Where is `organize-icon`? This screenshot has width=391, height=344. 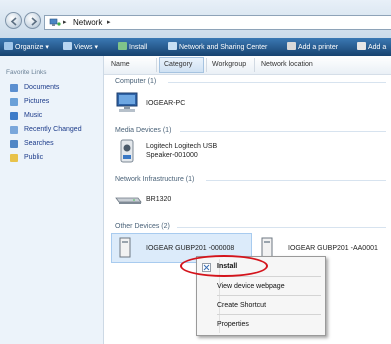 organize-icon is located at coordinates (8, 46).